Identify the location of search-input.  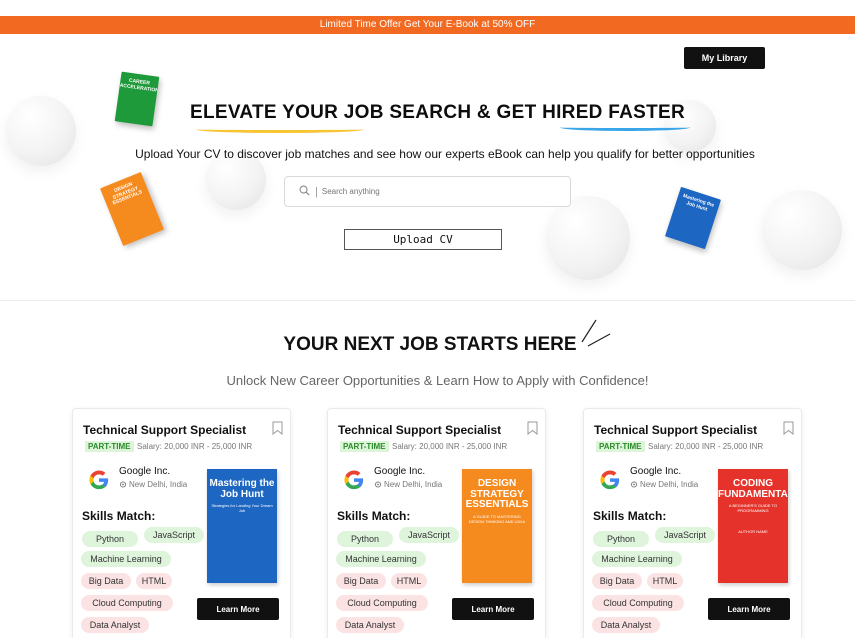
(431, 191).